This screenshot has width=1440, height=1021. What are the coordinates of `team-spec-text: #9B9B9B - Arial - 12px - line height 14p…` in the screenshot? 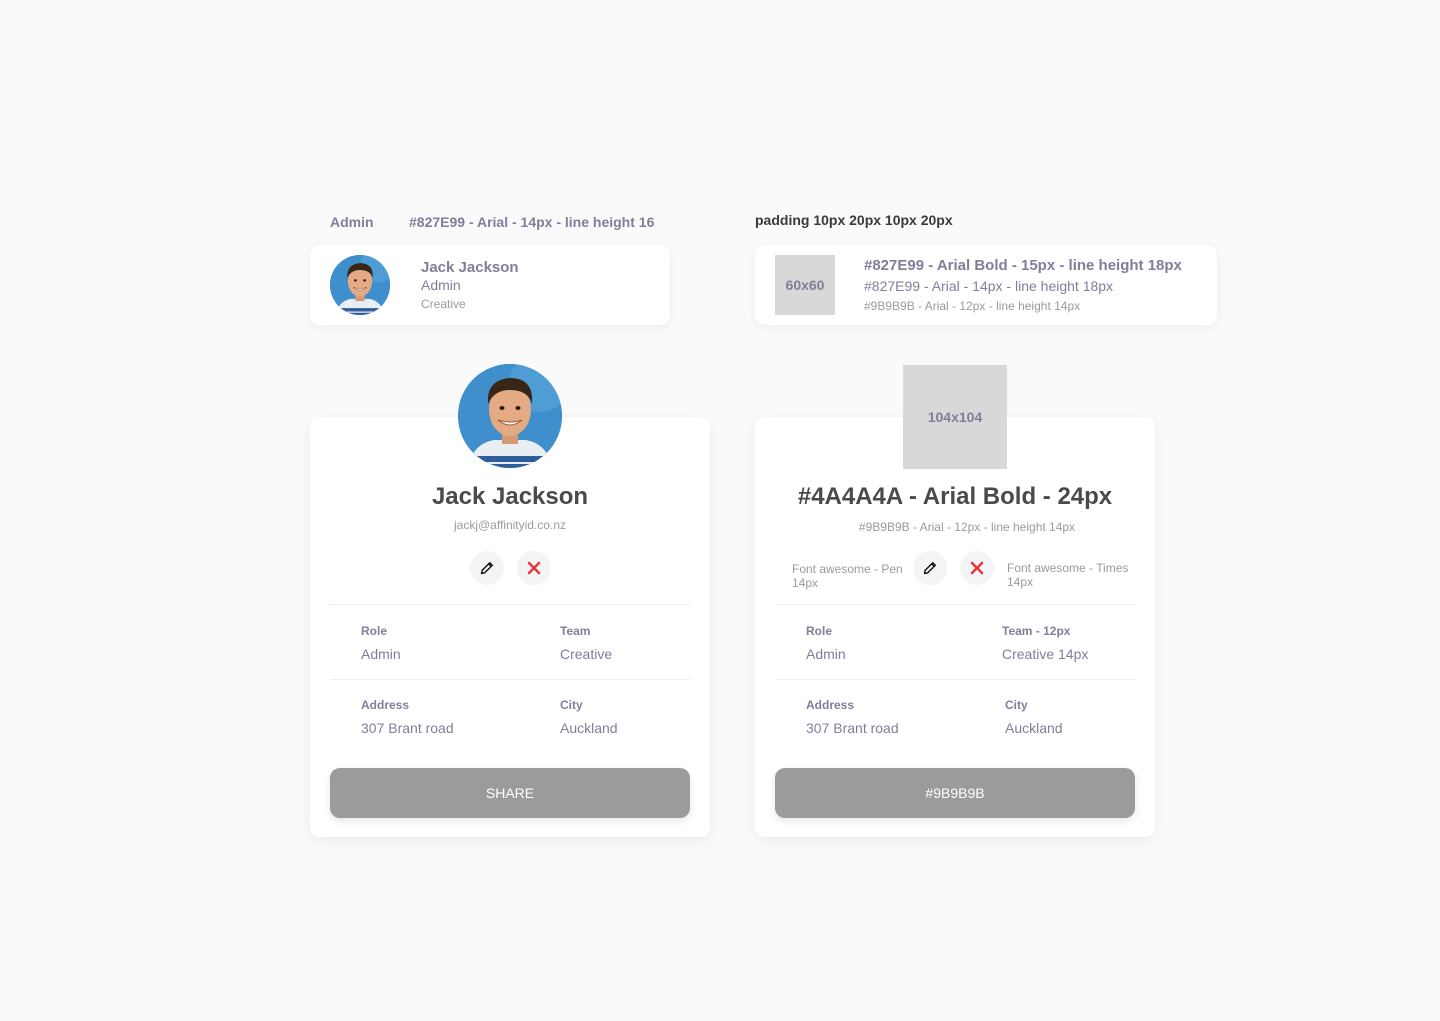 It's located at (972, 306).